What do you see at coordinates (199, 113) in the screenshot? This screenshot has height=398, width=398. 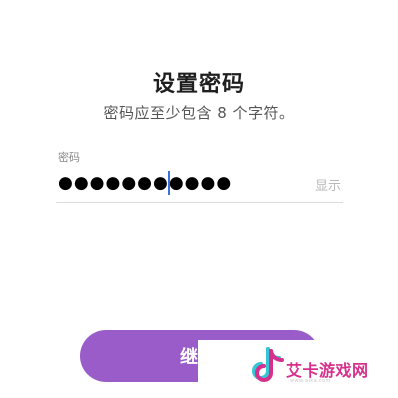 I see `page-subtitle: 密码应至少包含 8 个字符。` at bounding box center [199, 113].